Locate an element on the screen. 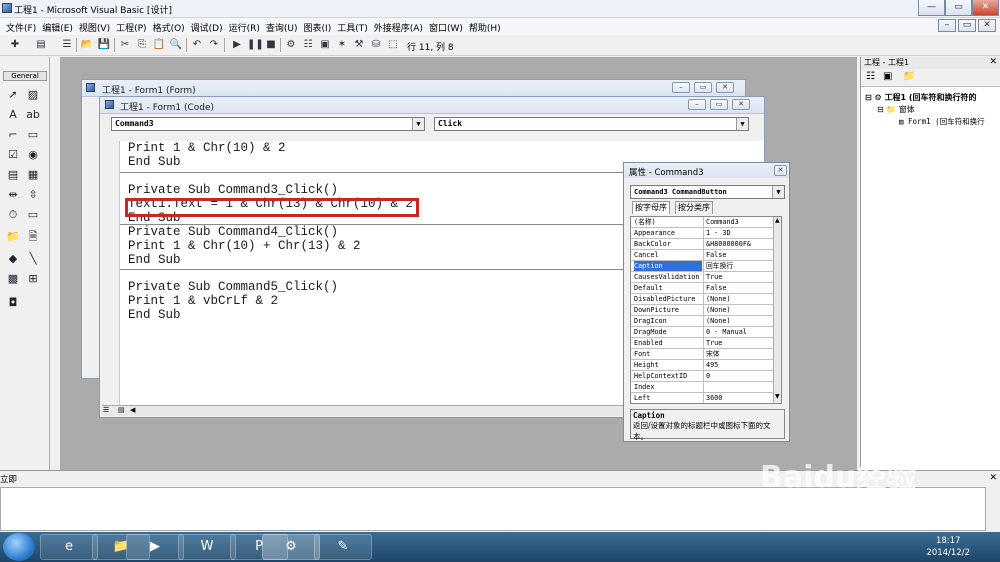 The width and height of the screenshot is (1000, 562). redo-icon: ↷ is located at coordinates (214, 45).